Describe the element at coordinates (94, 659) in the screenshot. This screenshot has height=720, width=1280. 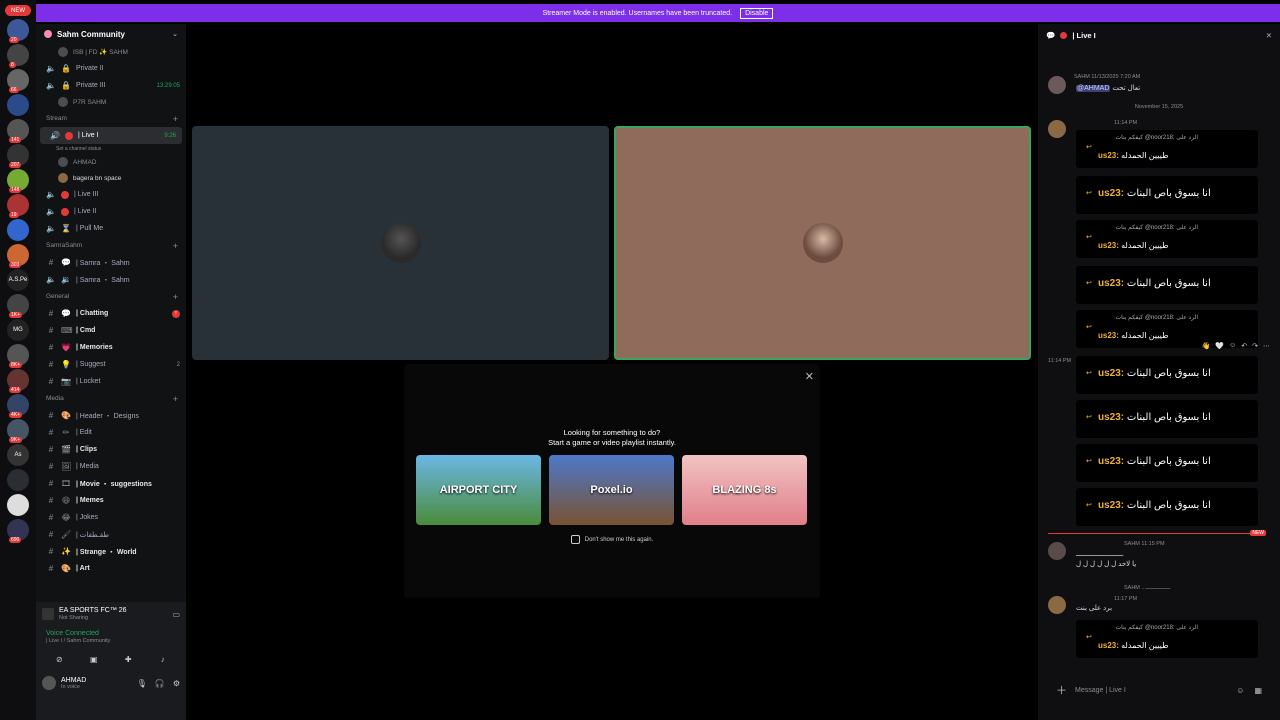
I see `screen-share-icon: ▣` at that location.